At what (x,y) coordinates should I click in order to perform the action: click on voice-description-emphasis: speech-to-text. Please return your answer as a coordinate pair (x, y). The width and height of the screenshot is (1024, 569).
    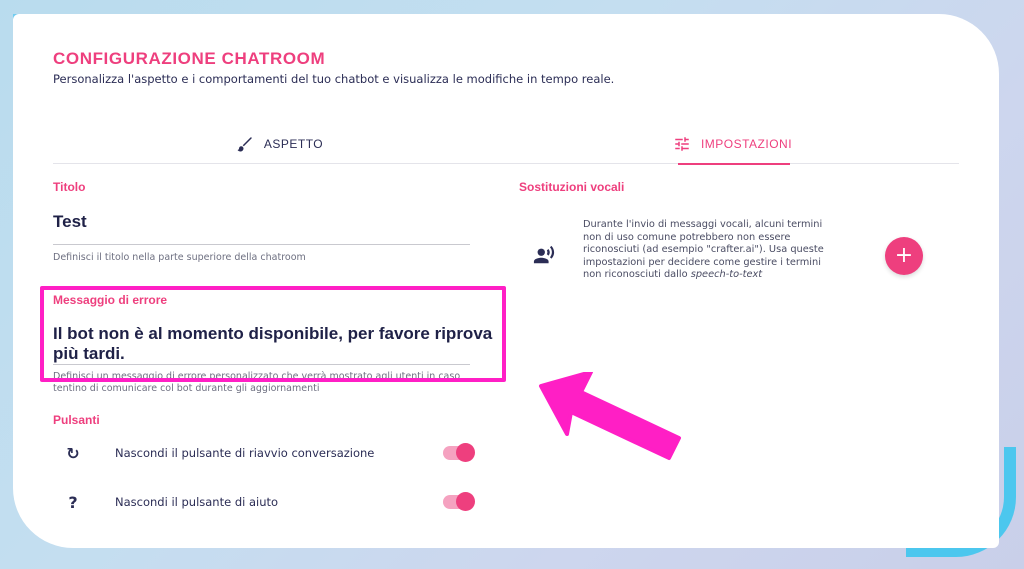
    Looking at the image, I should click on (726, 274).